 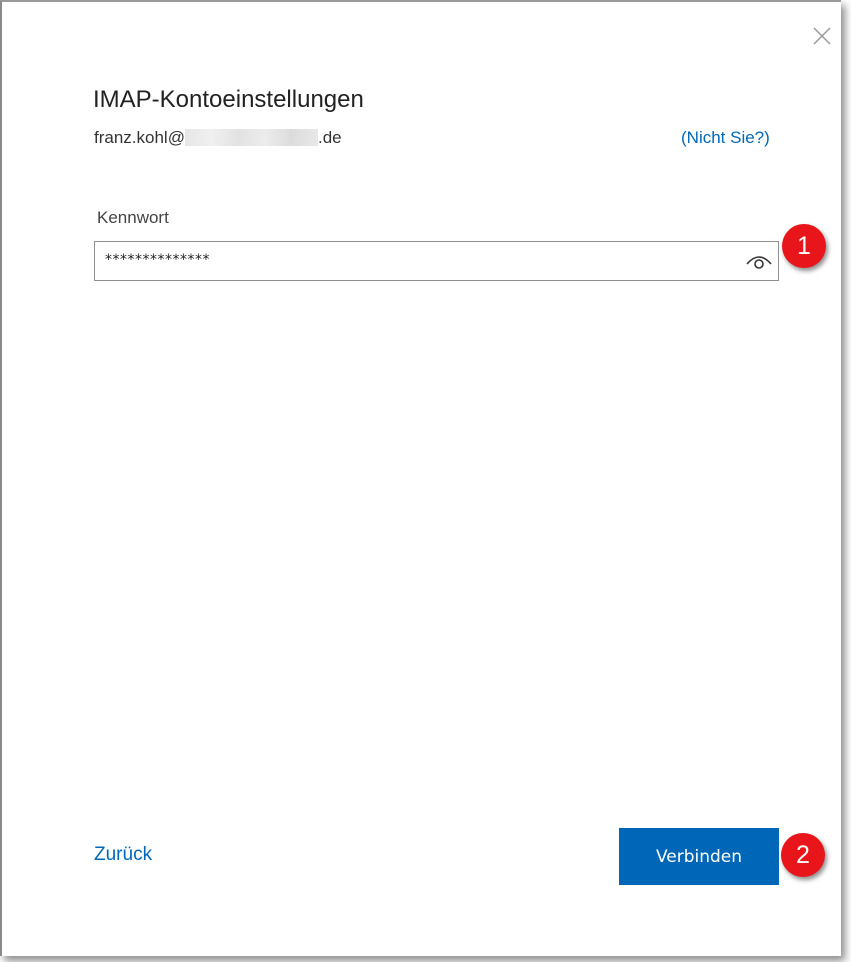 What do you see at coordinates (251, 137) in the screenshot?
I see `redacted-domain` at bounding box center [251, 137].